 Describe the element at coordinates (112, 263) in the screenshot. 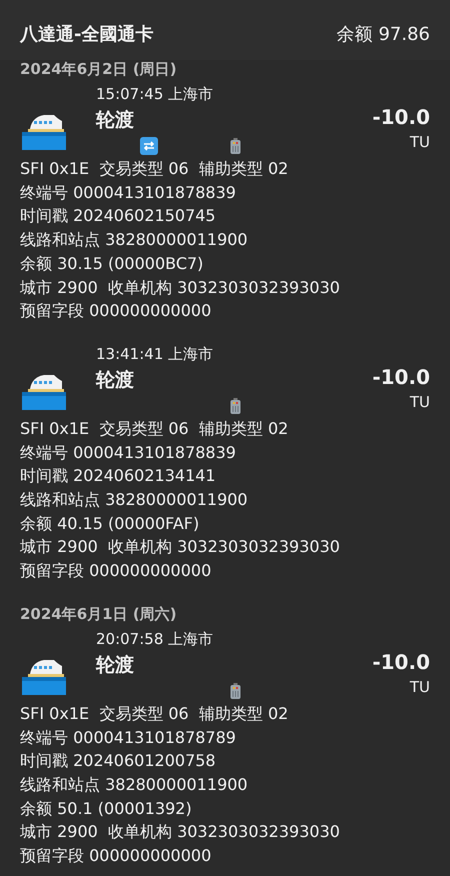

I see `detail-line: 余额 30.15 (00000BC7)` at that location.